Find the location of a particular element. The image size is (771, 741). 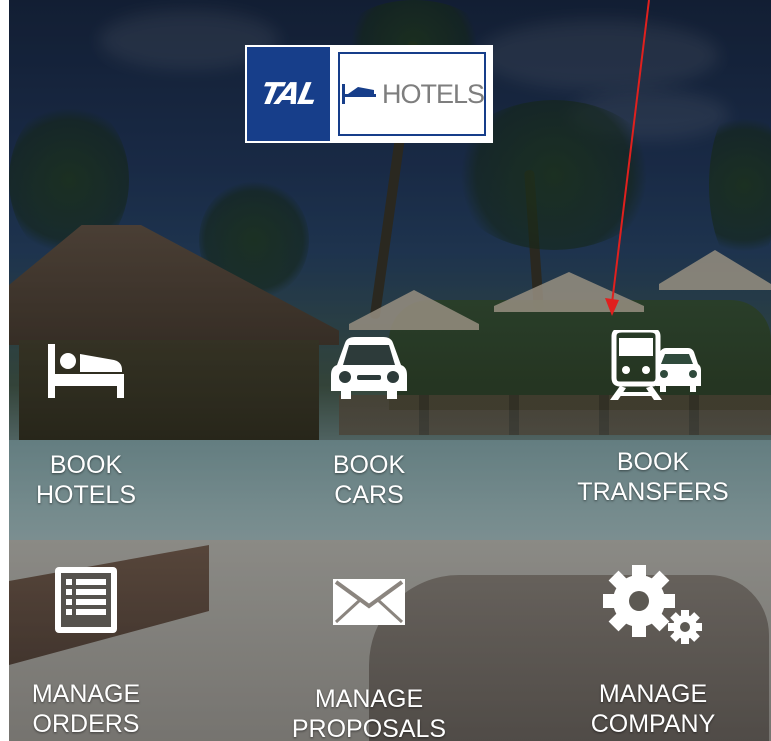

list-icon is located at coordinates (86, 600).